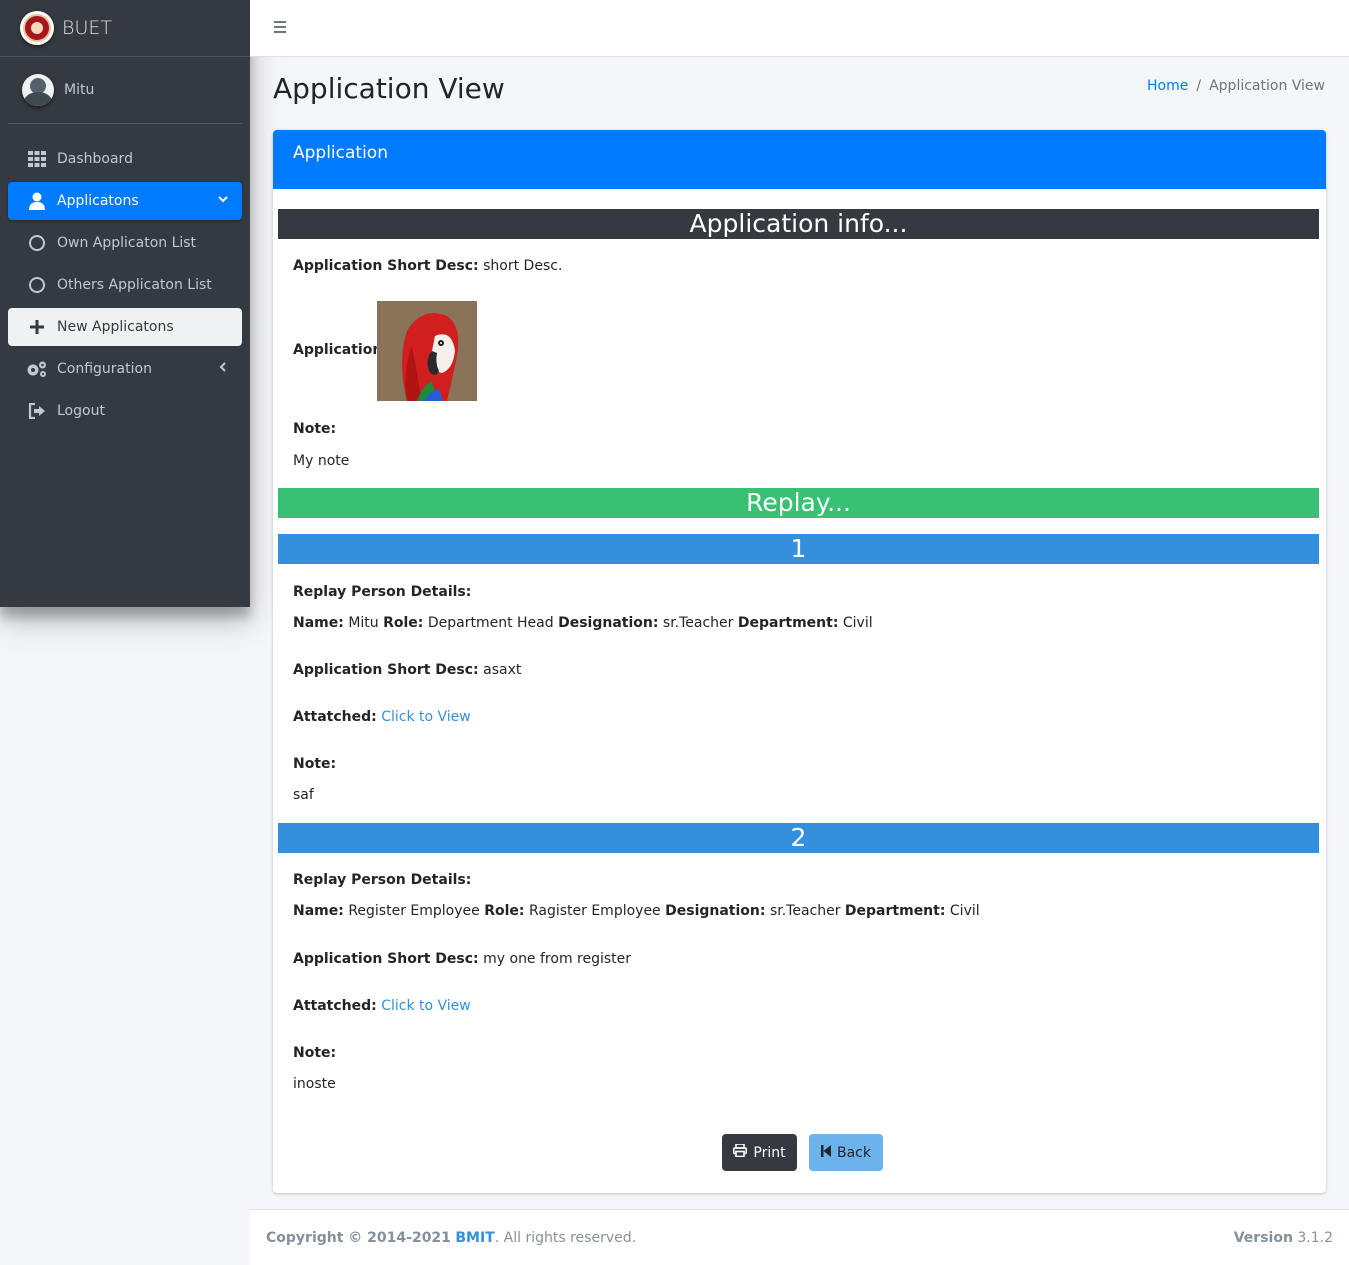  I want to click on user-icon, so click(37, 201).